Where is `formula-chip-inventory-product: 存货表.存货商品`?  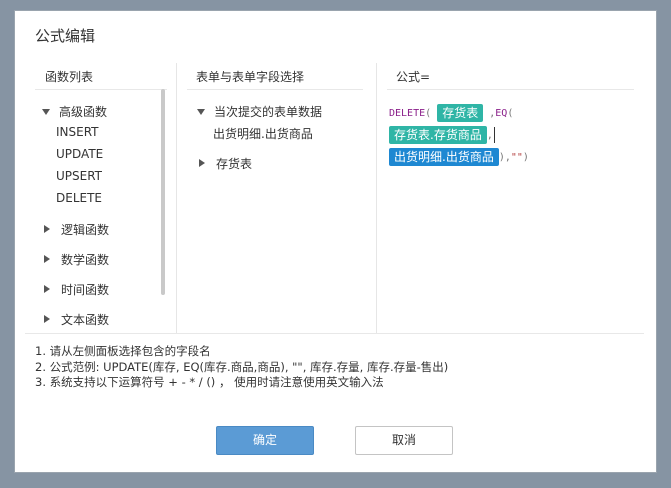 formula-chip-inventory-product: 存货表.存货商品 is located at coordinates (438, 135).